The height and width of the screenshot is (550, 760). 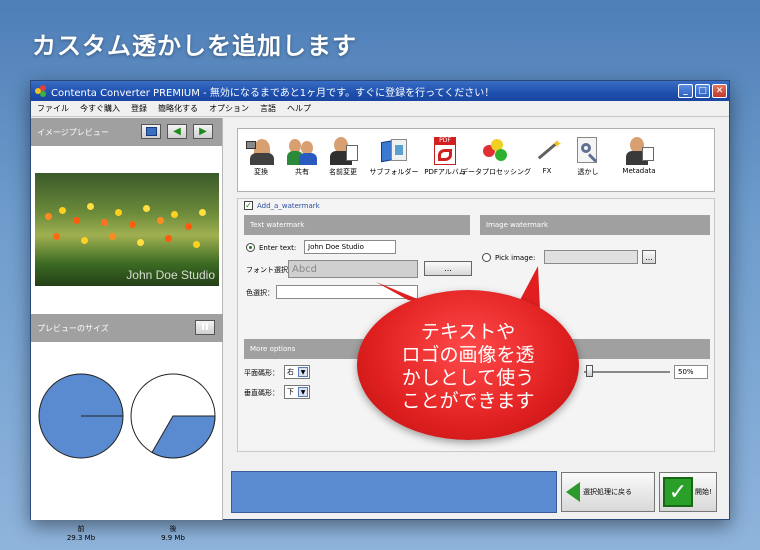 What do you see at coordinates (639, 171) in the screenshot?
I see `tool-metadata-label: Metadata` at bounding box center [639, 171].